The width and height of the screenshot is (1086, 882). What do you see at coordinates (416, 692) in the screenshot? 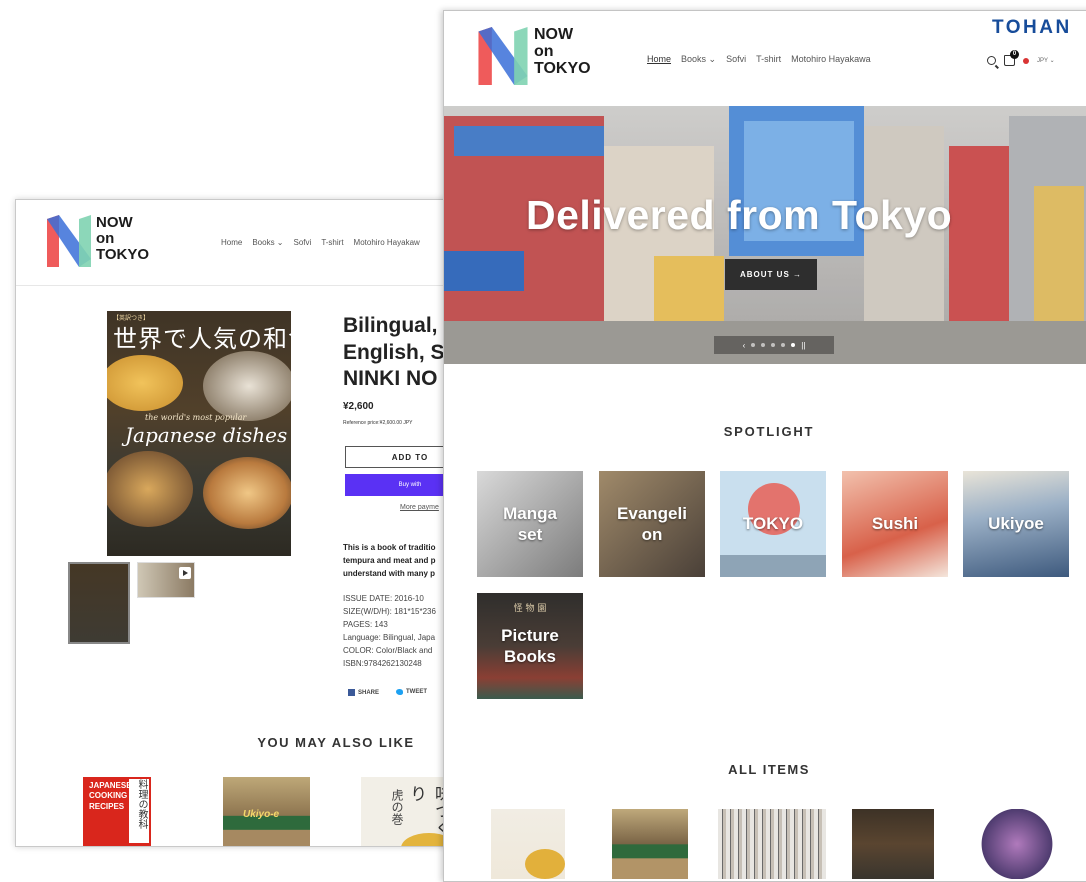
I see `tweet-label: TWEET` at bounding box center [416, 692].